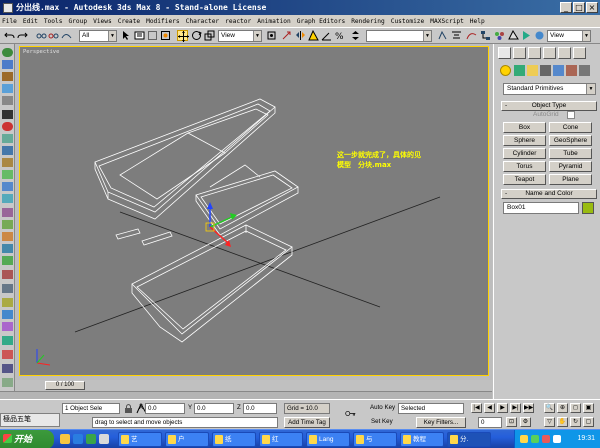 This screenshot has height=448, width=600. I want to click on geometry-icon, so click(505, 70).